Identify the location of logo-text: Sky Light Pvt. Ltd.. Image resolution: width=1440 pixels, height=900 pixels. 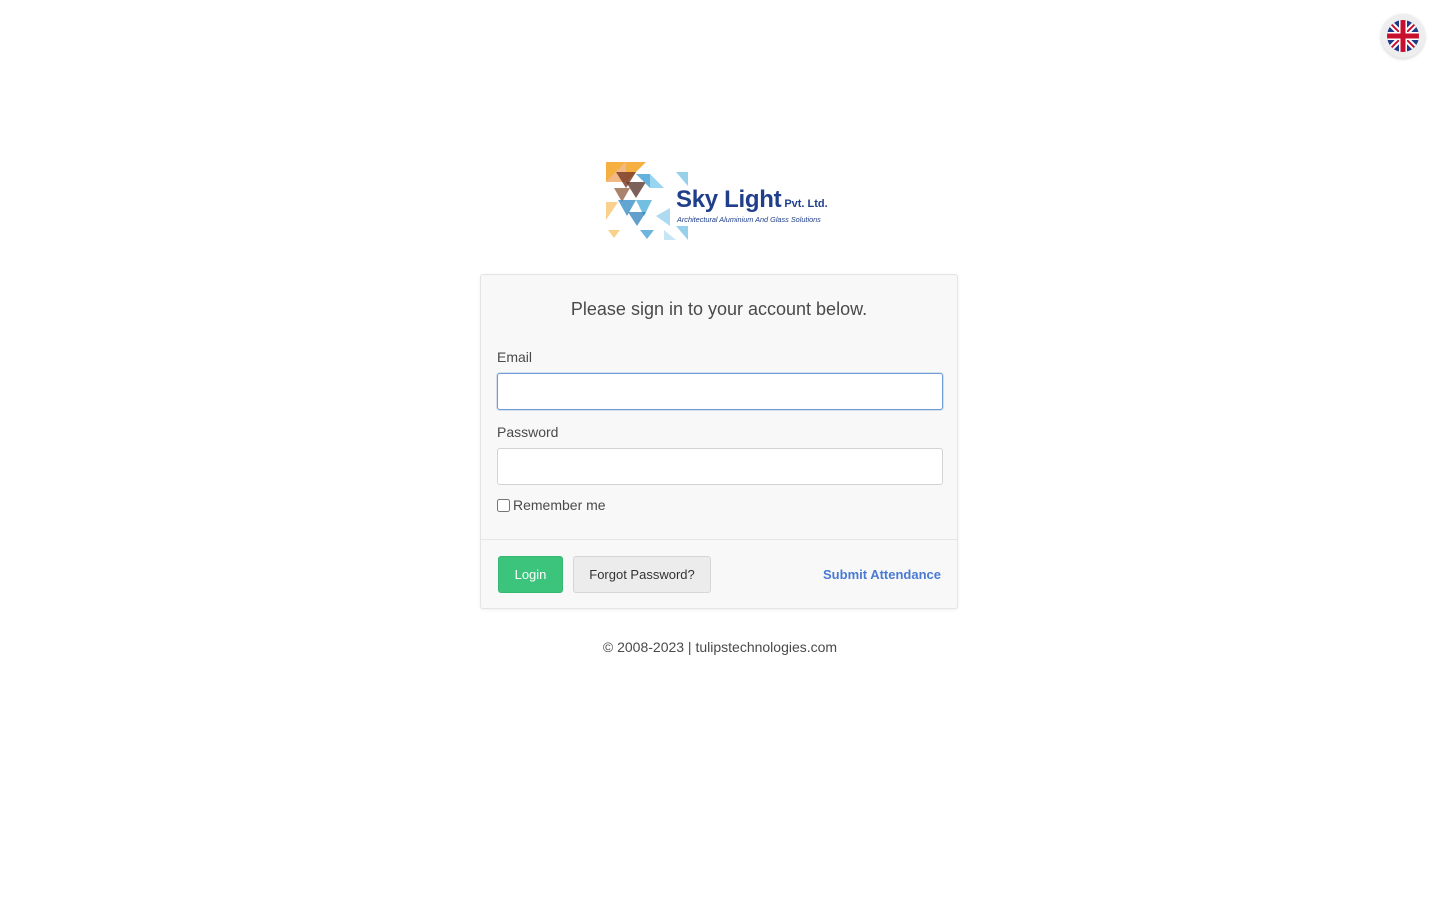
(752, 200).